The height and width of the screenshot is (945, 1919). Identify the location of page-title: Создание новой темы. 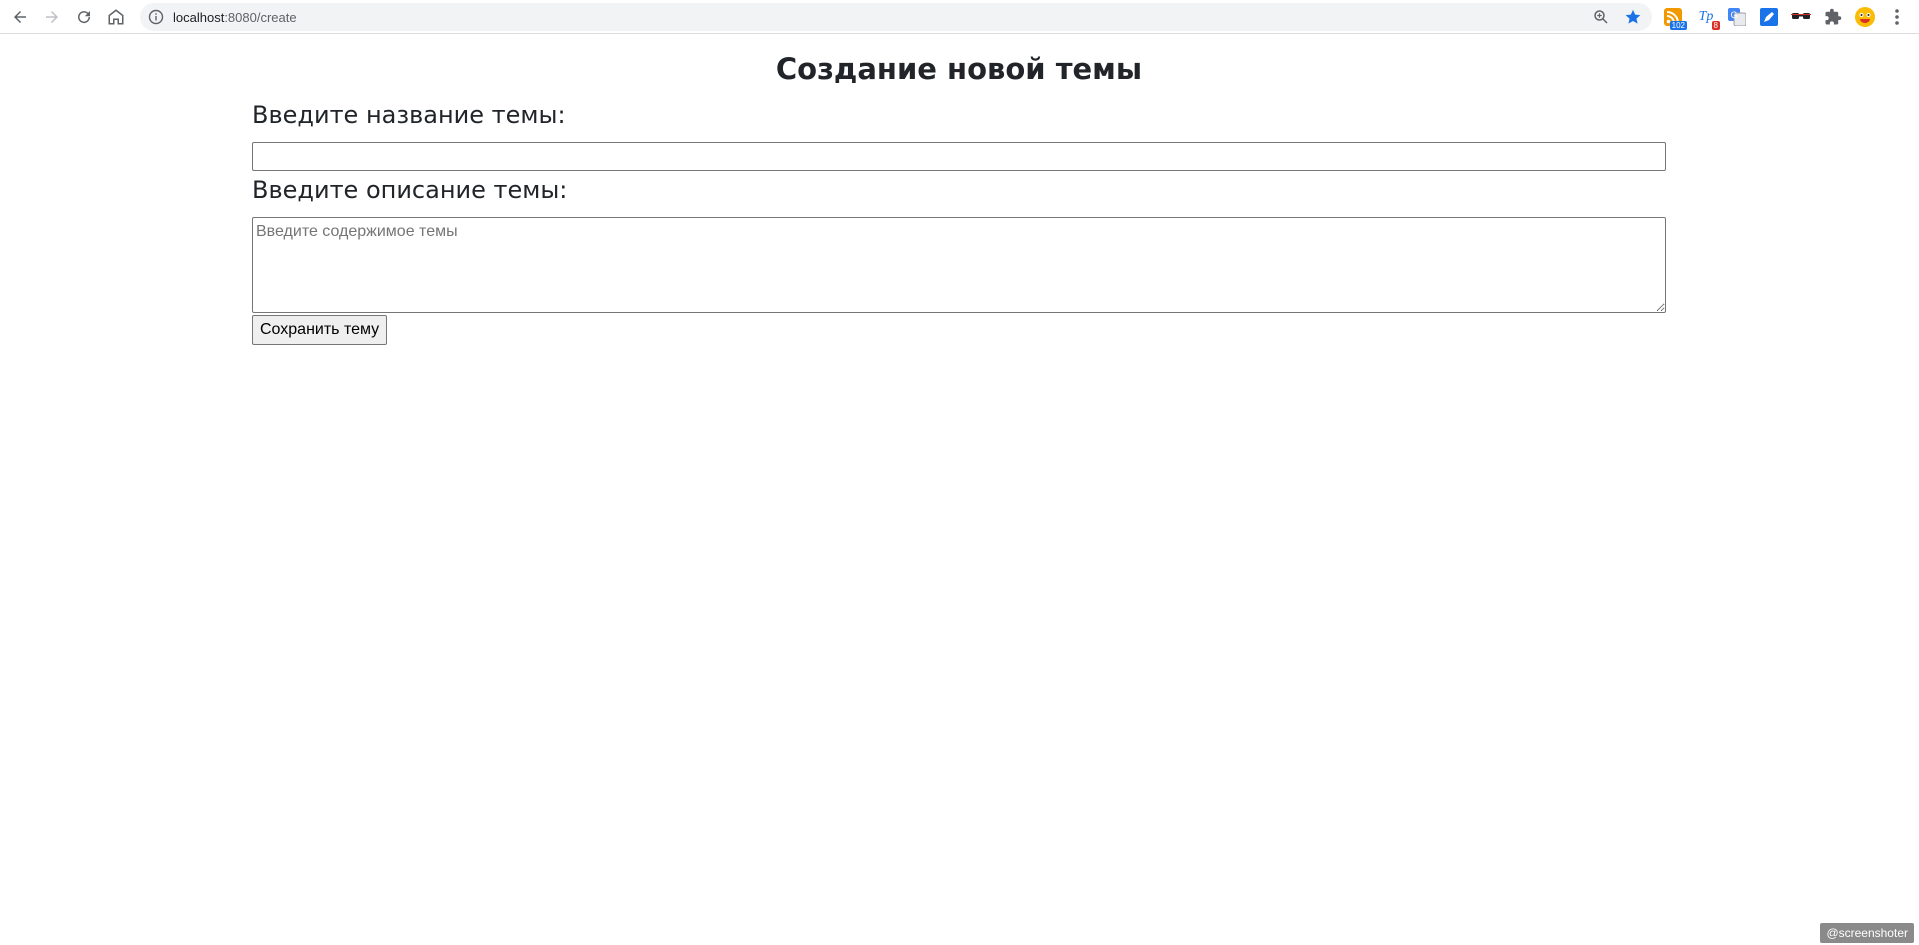
(959, 69).